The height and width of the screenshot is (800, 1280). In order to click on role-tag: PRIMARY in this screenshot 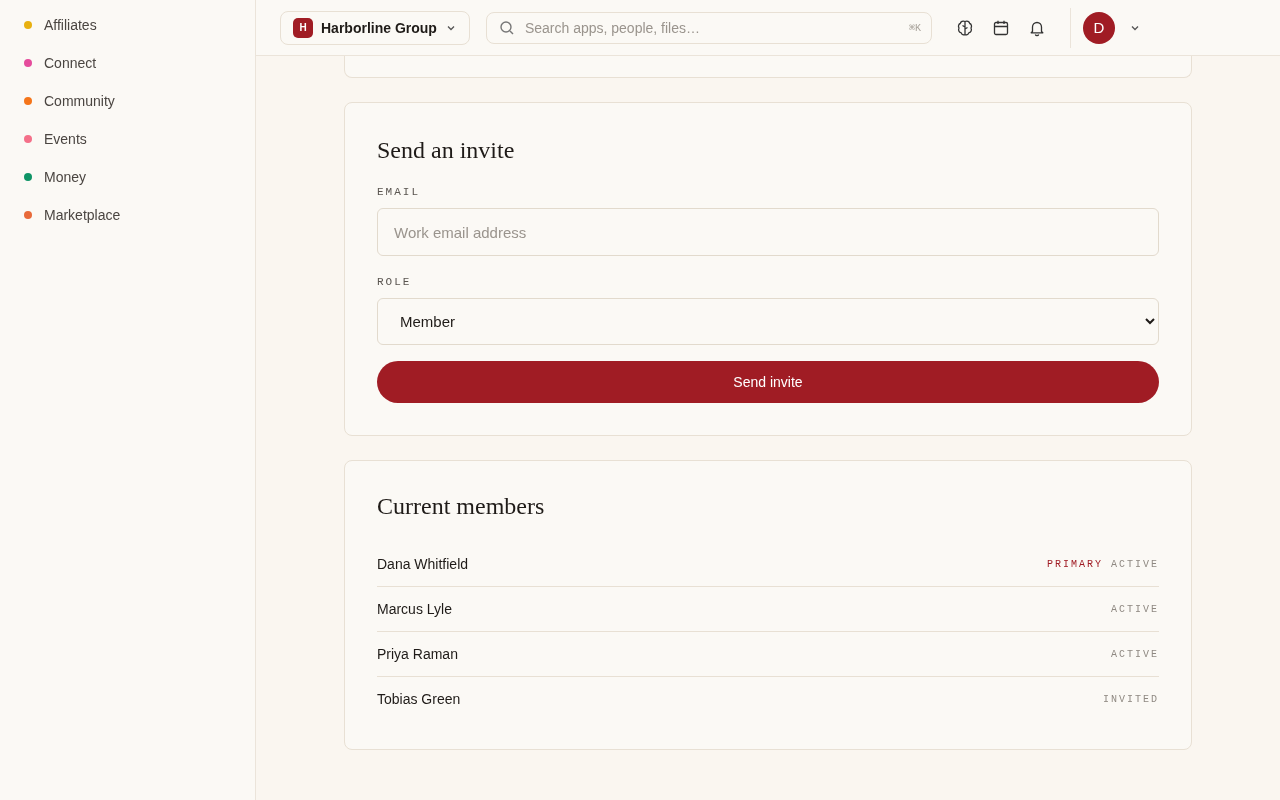, I will do `click(1074, 564)`.